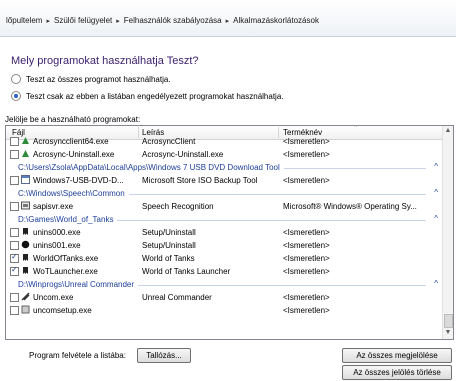  What do you see at coordinates (169, 141) in the screenshot?
I see `cell-desc: AcrosyncClient` at bounding box center [169, 141].